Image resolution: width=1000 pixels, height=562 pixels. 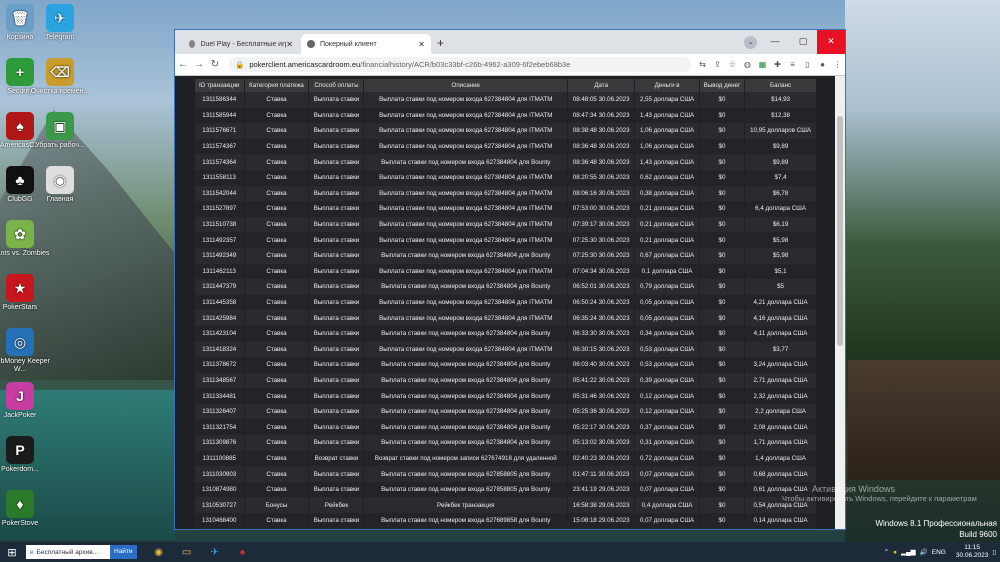 I want to click on puzzle-icon: ✚, so click(x=777, y=64).